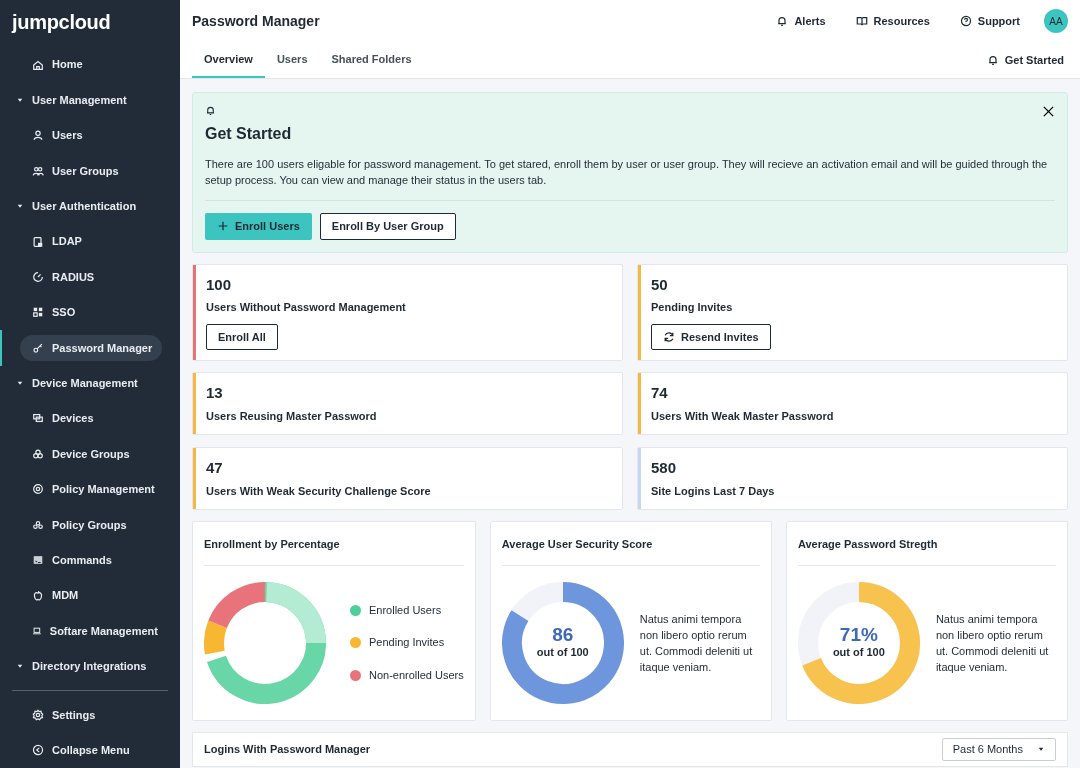 Image resolution: width=1080 pixels, height=768 pixels. I want to click on sidebar-item: Devices, so click(91, 418).